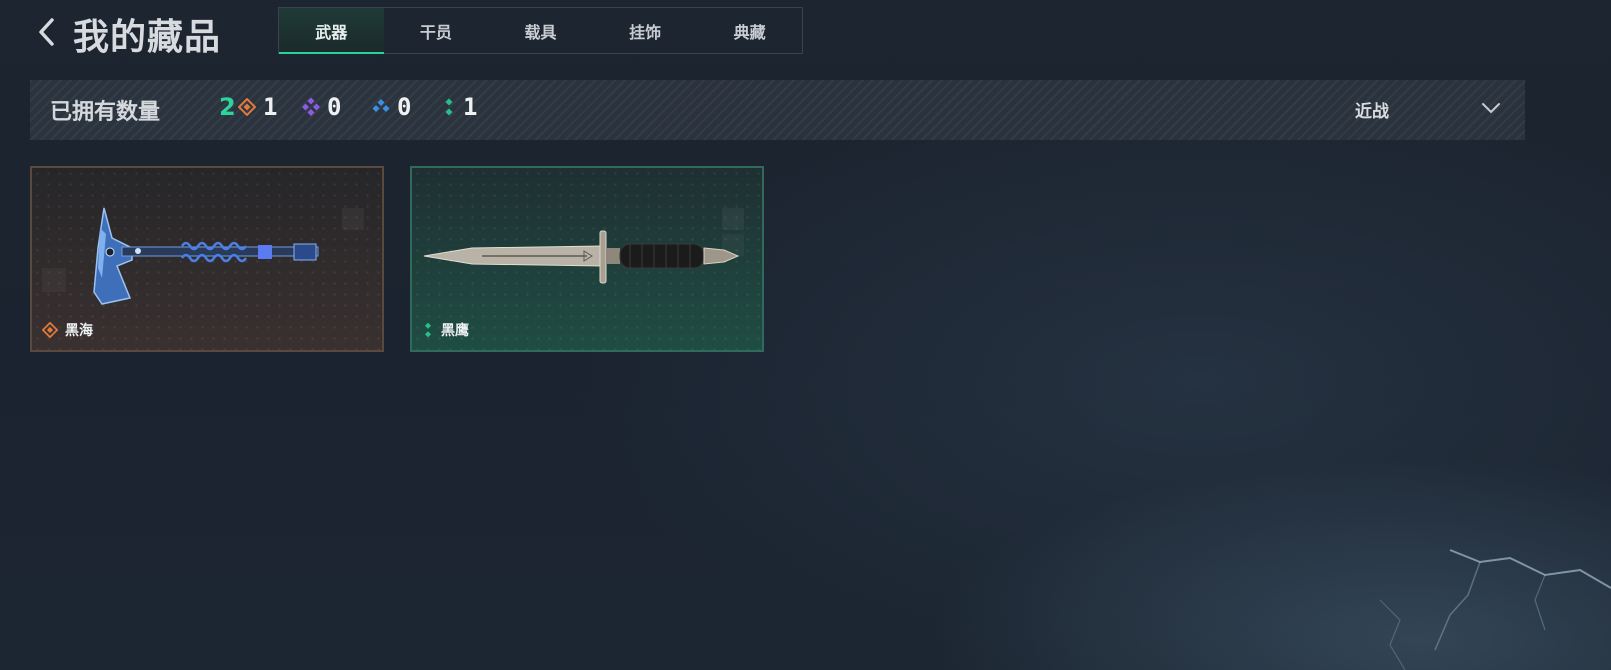 Image resolution: width=1611 pixels, height=670 pixels. I want to click on back-button, so click(47, 32).